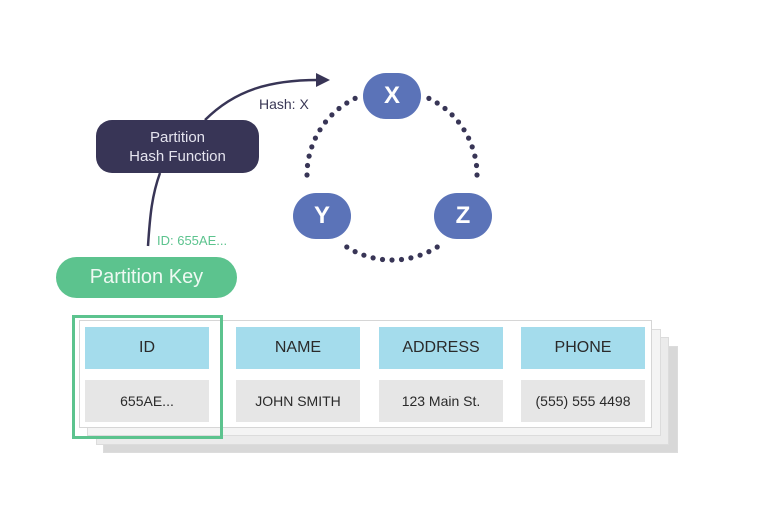 The height and width of the screenshot is (522, 768). I want to click on node-y: Y, so click(322, 216).